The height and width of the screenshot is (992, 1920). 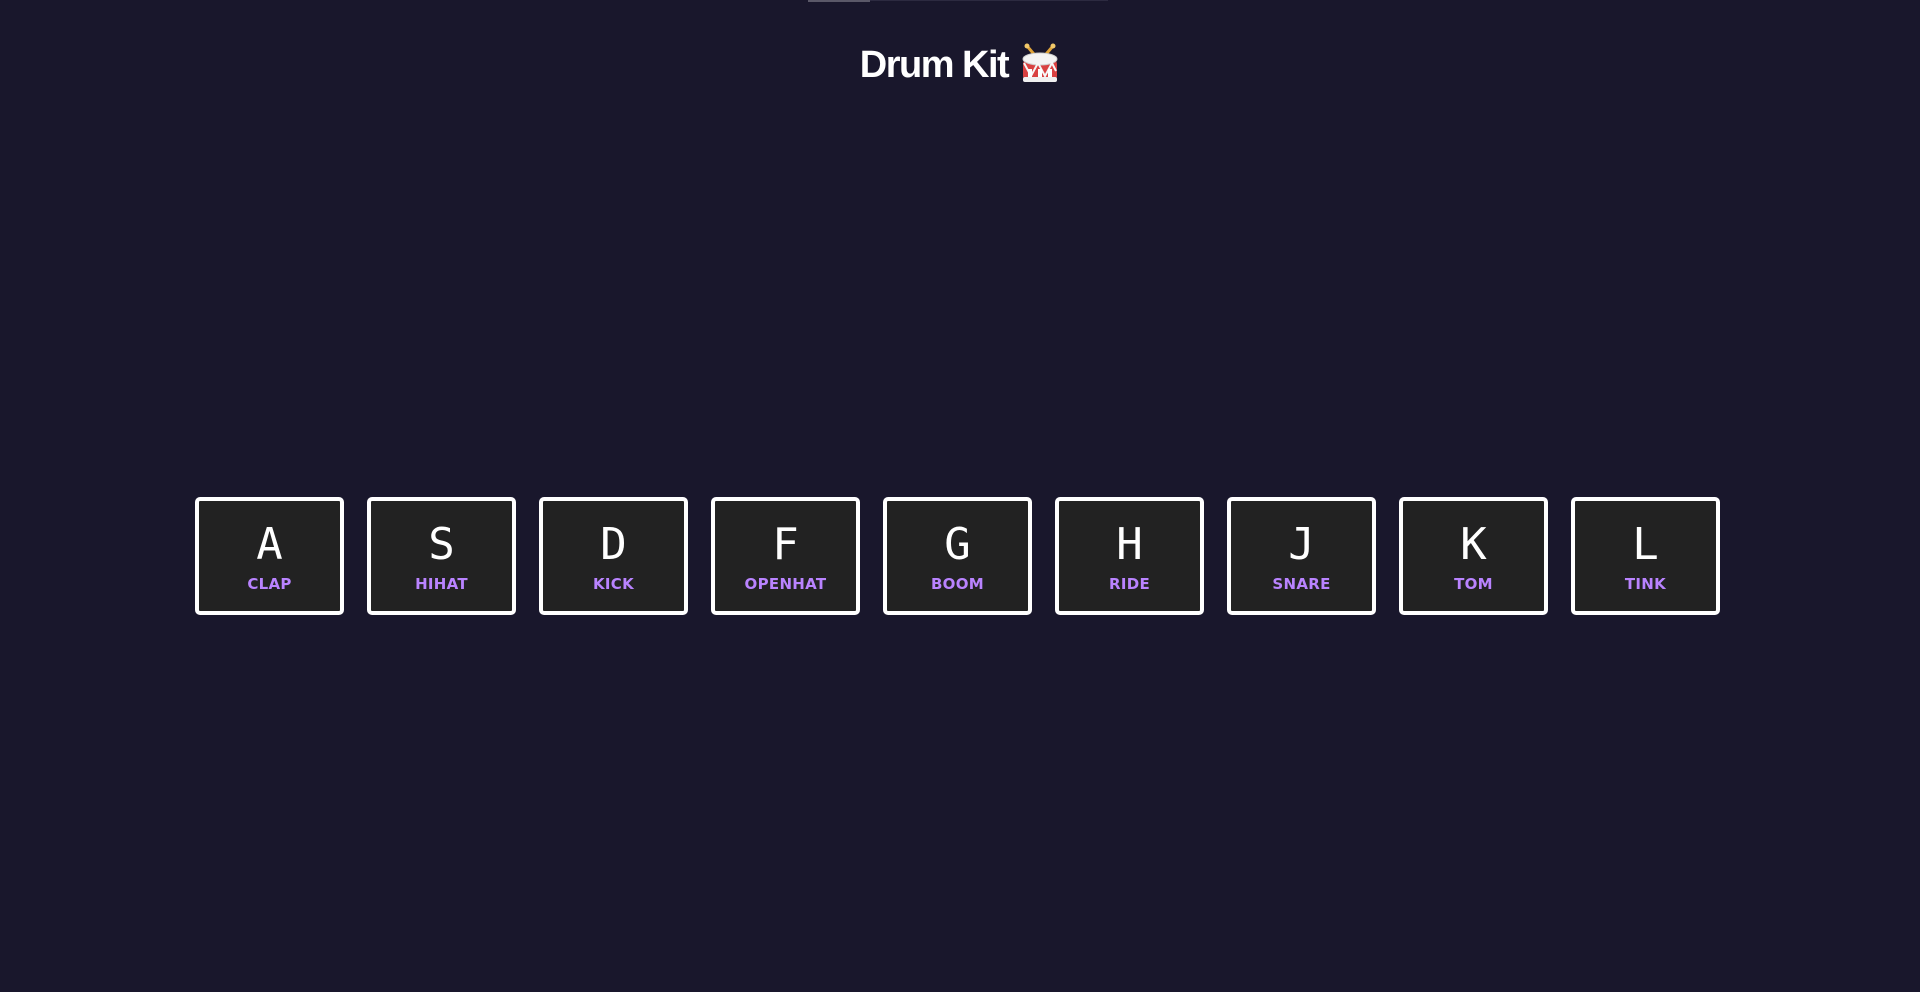 What do you see at coordinates (269, 584) in the screenshot?
I see `key-sound-label: clap` at bounding box center [269, 584].